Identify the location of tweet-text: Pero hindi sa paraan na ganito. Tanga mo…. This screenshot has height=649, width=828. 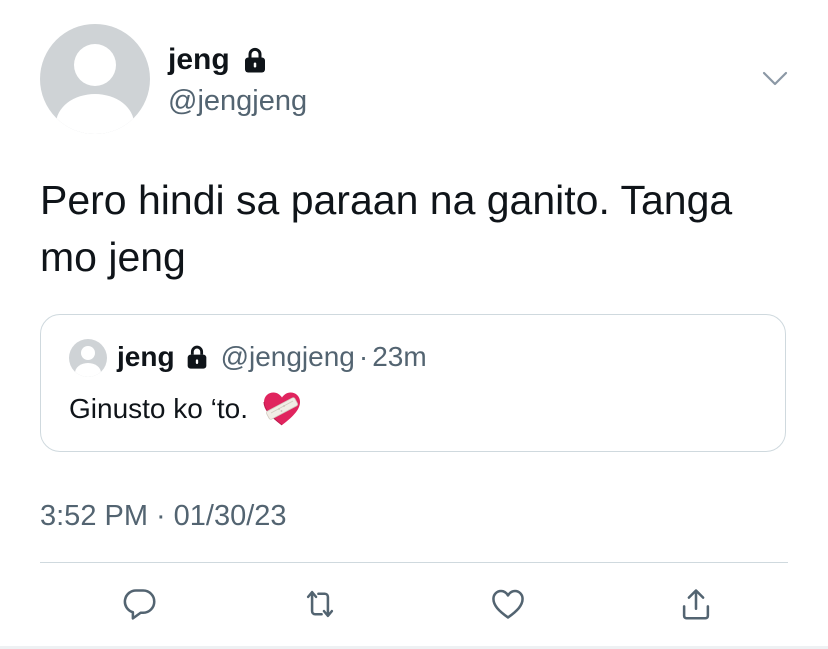
(386, 228).